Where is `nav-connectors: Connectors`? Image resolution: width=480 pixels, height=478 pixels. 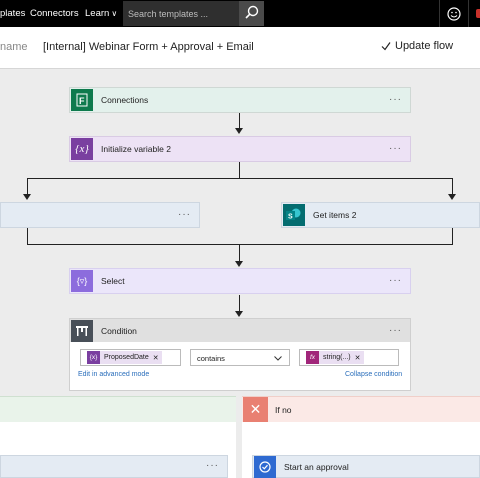 nav-connectors: Connectors is located at coordinates (54, 13).